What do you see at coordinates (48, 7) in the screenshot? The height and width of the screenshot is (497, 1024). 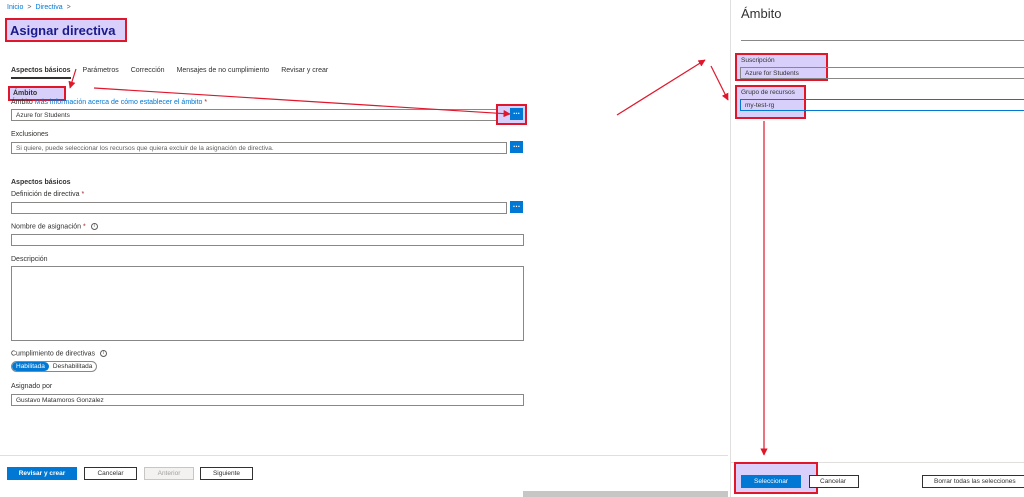 I see `breadcrumb-policy: Directiva` at bounding box center [48, 7].